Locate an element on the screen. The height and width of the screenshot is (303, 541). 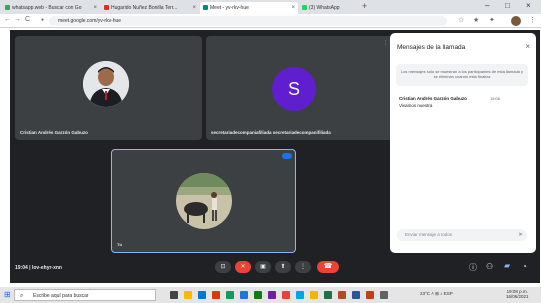
mic-button: ✕ is located at coordinates (243, 267).